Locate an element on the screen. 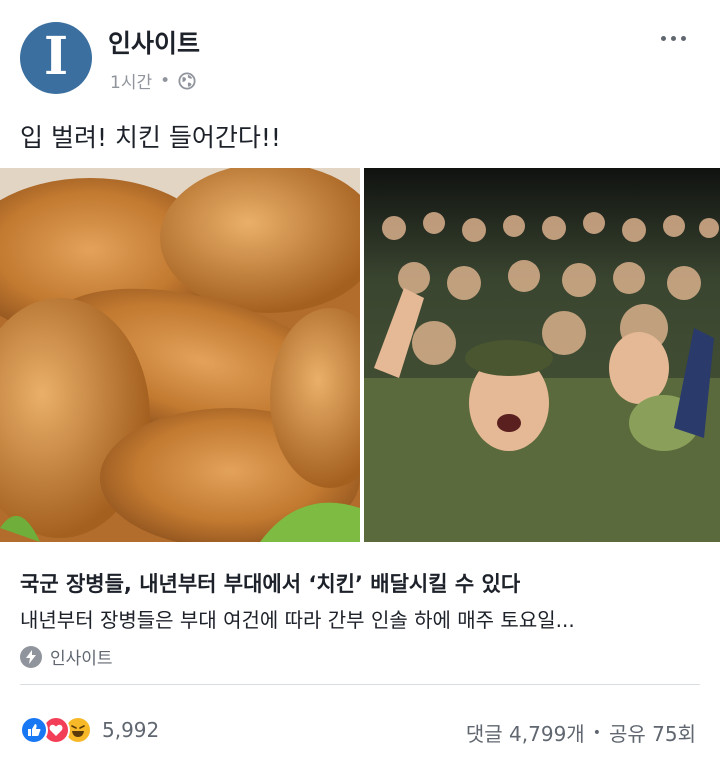 This screenshot has height=766, width=720. post-meta: 1시간 • is located at coordinates (153, 80).